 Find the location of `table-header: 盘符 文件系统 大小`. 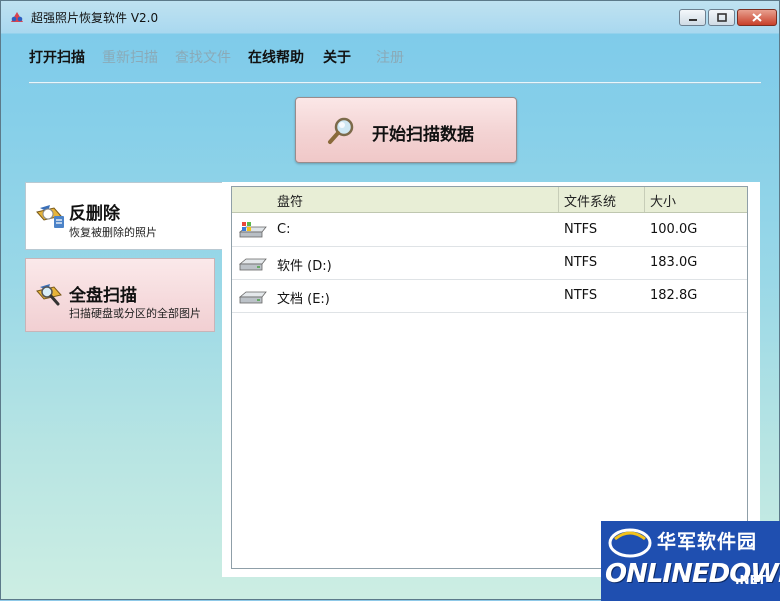

table-header: 盘符 文件系统 大小 is located at coordinates (489, 200).